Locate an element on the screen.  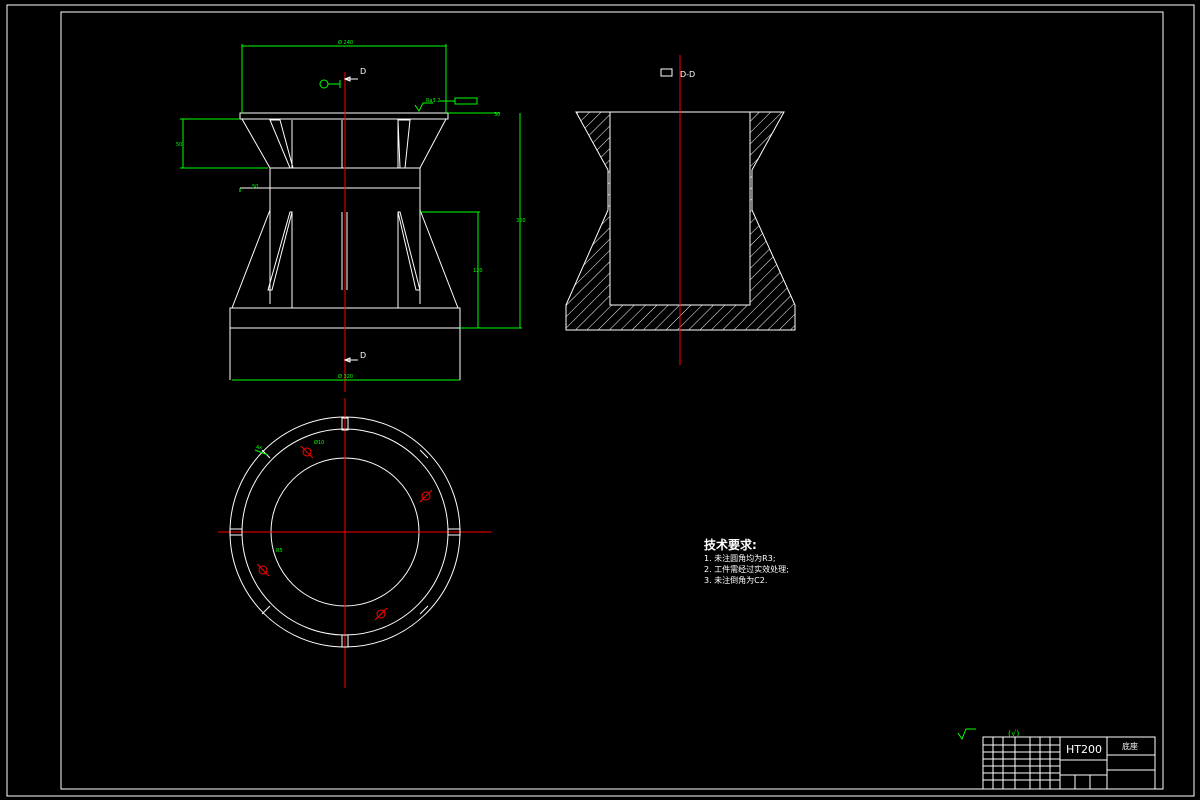
svg-text: 300 is located at coordinates (521, 221).